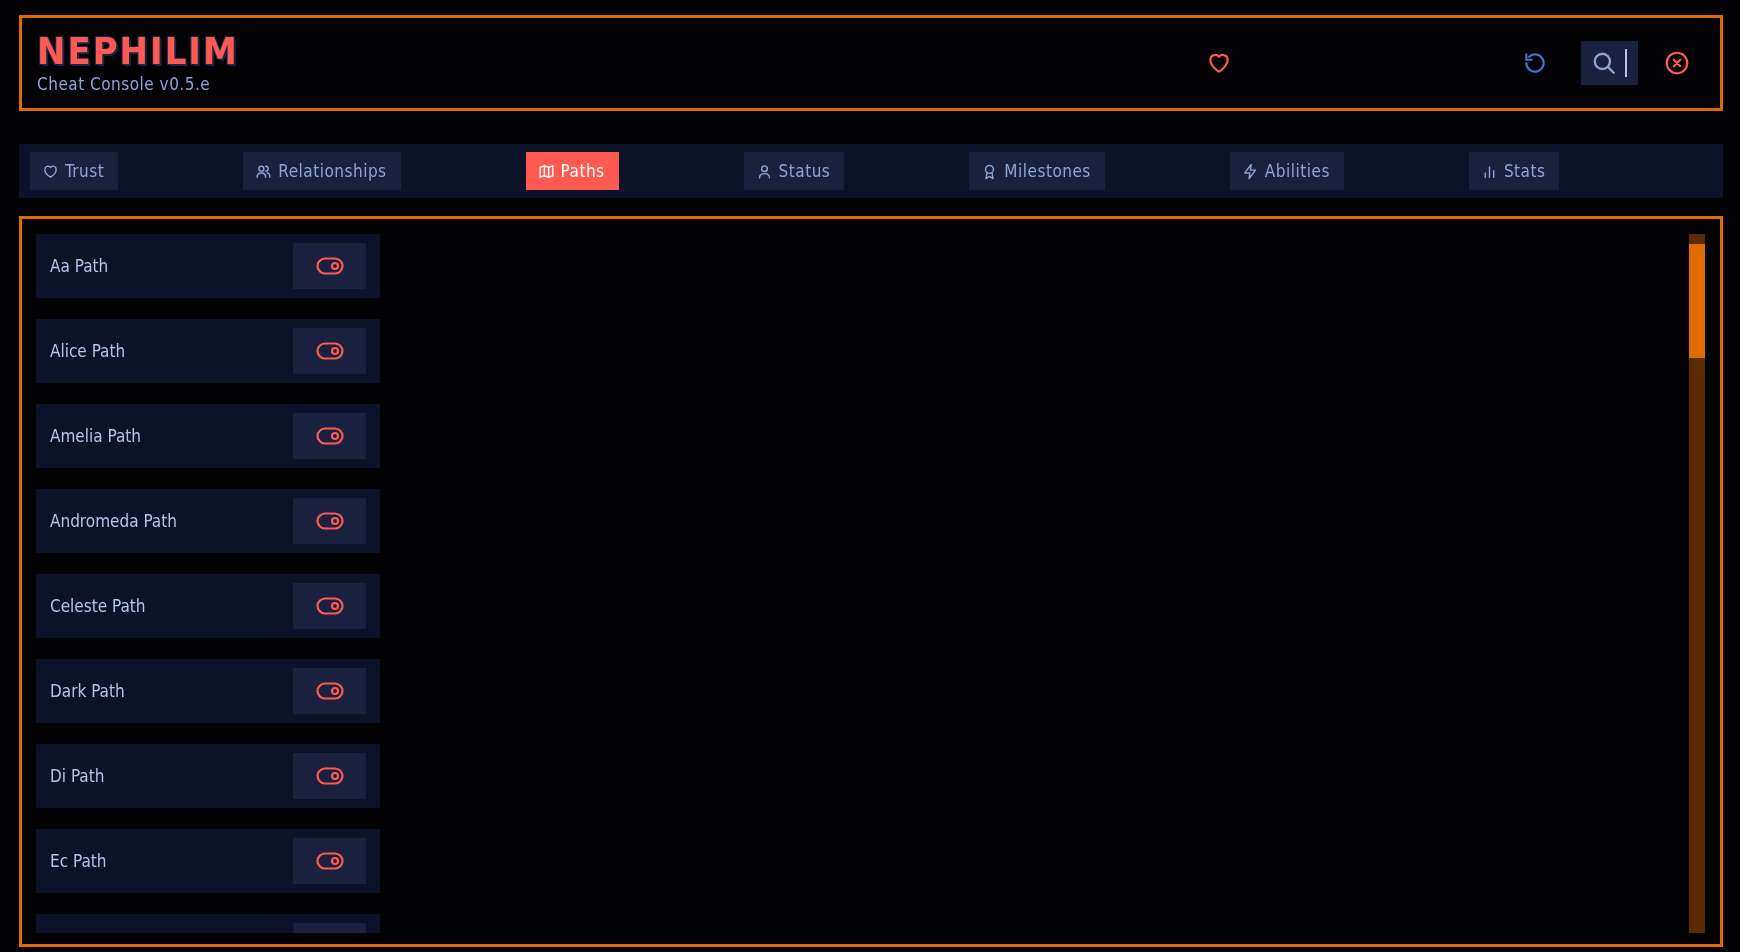  I want to click on users-icon, so click(264, 171).